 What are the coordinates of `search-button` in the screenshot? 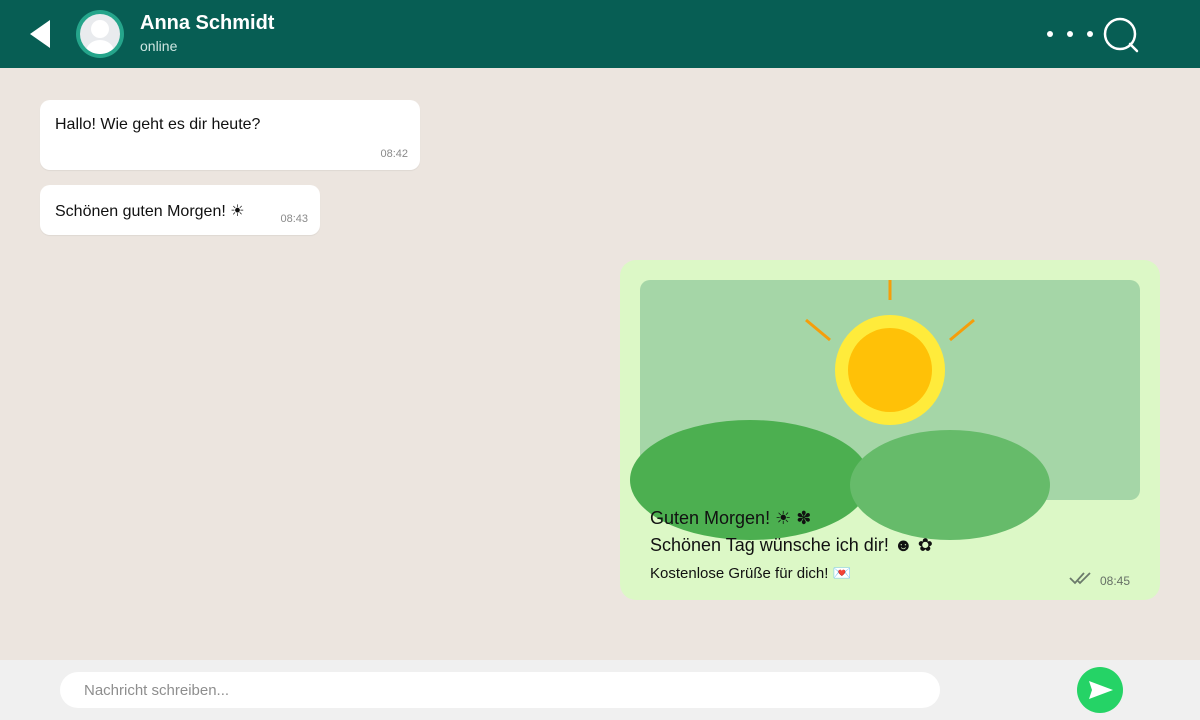 It's located at (1120, 36).